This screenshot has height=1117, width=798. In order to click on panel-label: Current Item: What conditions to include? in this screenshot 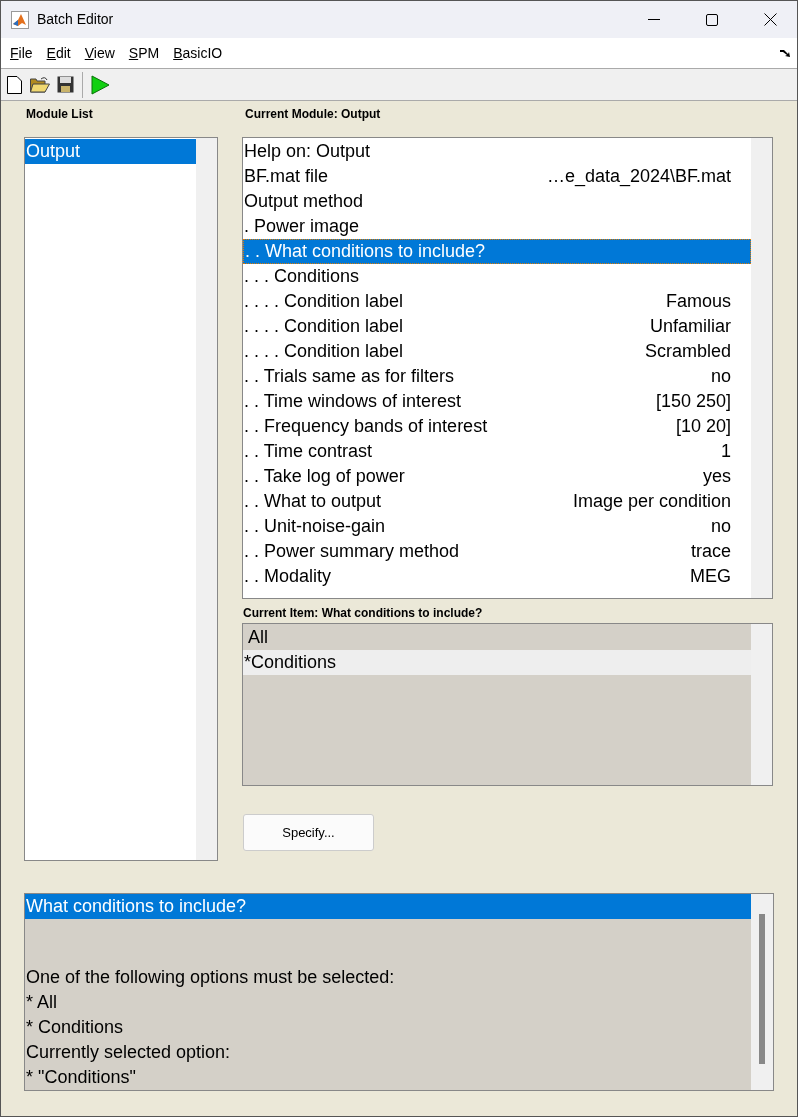, I will do `click(363, 613)`.